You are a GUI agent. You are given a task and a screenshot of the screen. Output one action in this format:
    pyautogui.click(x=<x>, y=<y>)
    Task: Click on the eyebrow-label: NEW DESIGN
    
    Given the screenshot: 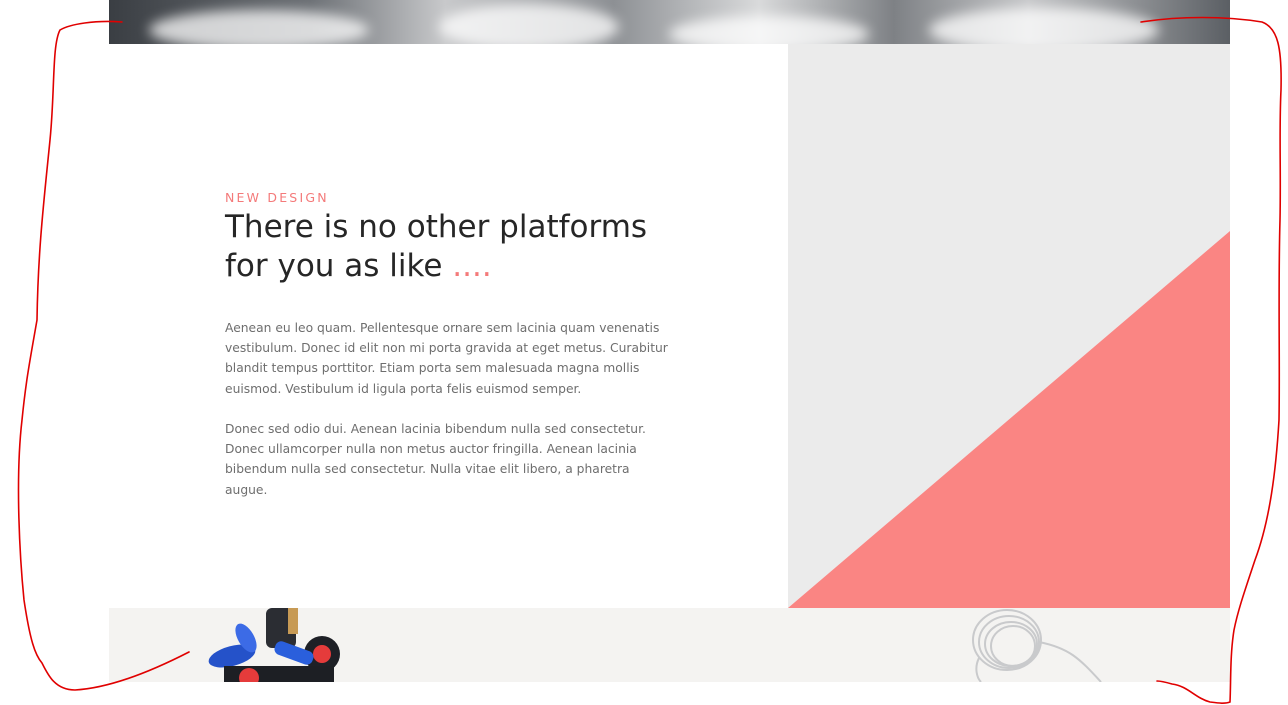 What is the action you would take?
    pyautogui.click(x=277, y=197)
    